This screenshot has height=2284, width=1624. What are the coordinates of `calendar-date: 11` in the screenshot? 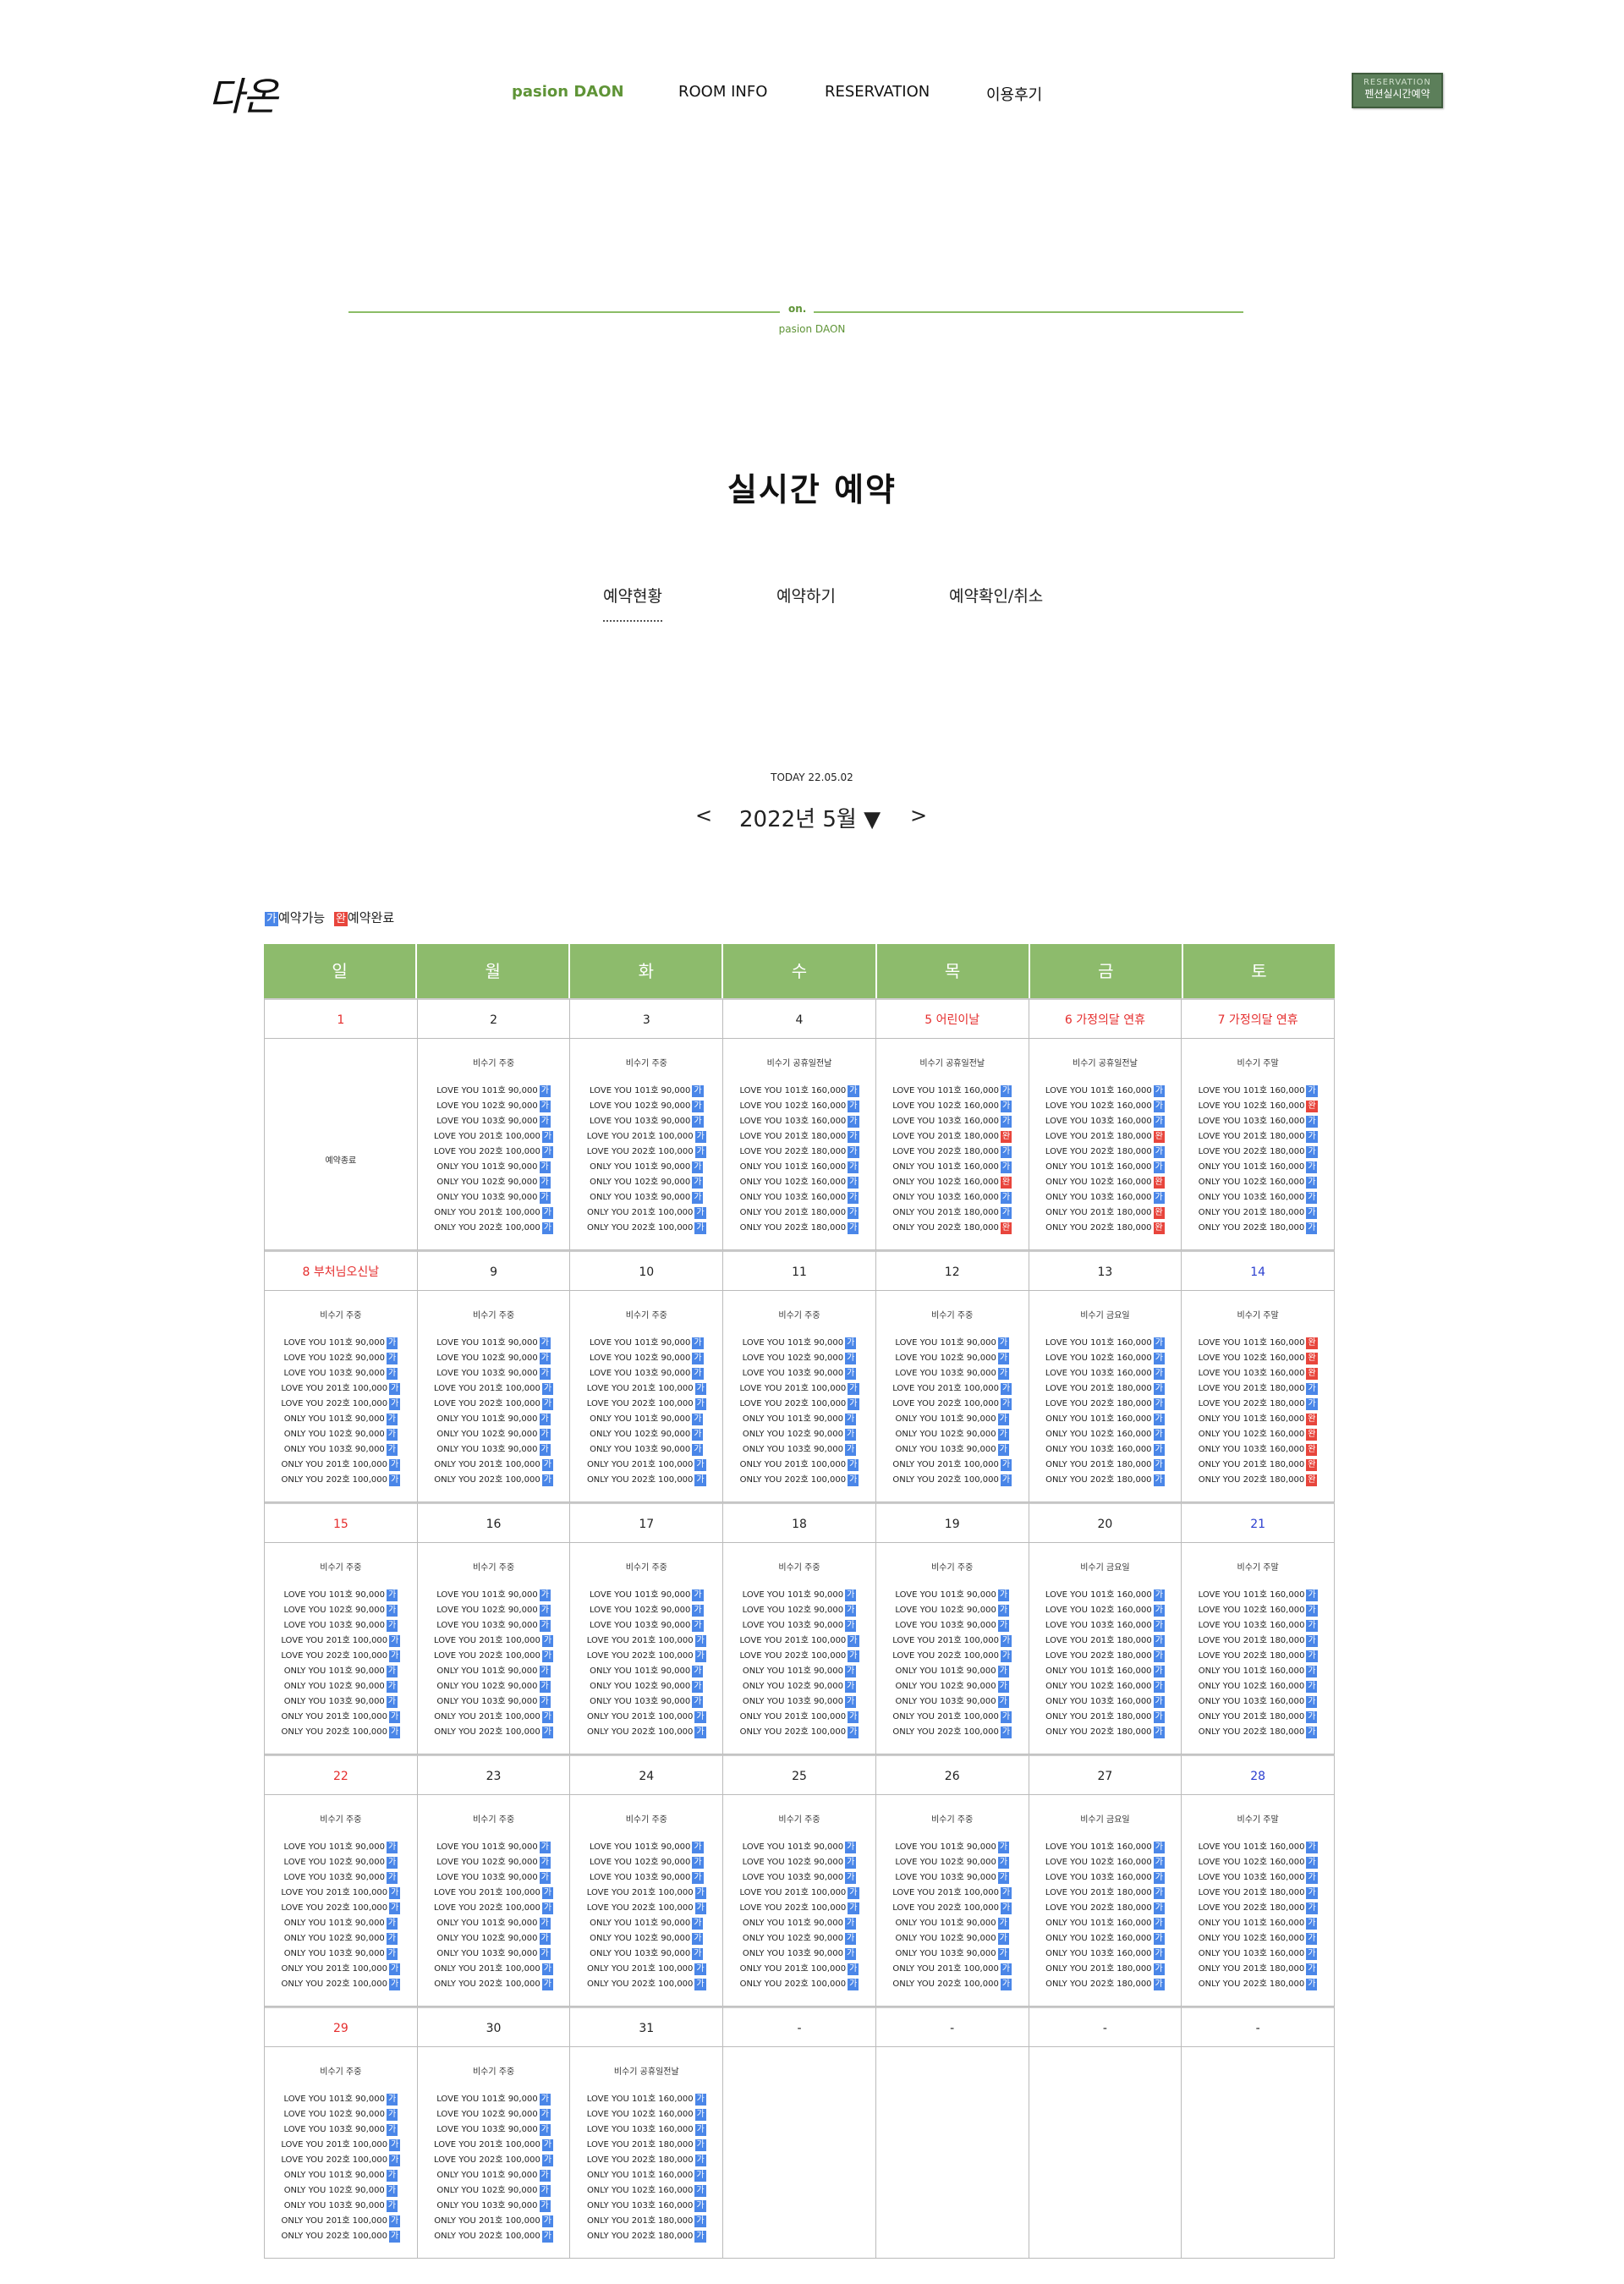 It's located at (800, 1271).